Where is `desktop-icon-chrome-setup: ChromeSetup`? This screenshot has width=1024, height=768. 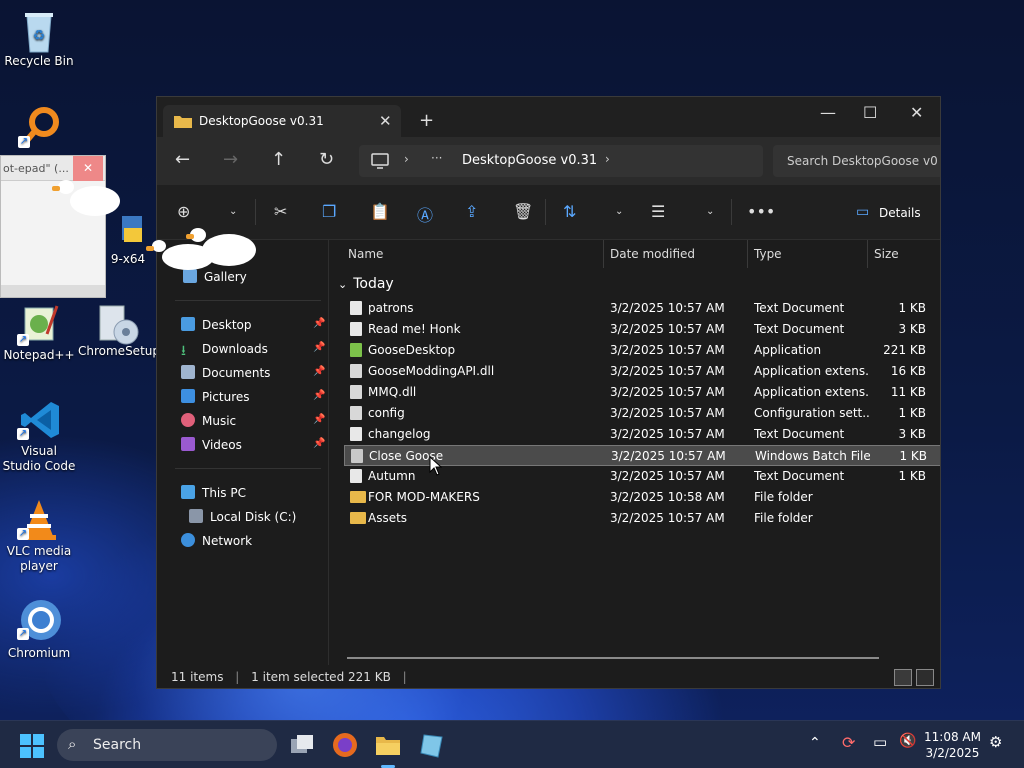 desktop-icon-chrome-setup: ChromeSetup is located at coordinates (119, 329).